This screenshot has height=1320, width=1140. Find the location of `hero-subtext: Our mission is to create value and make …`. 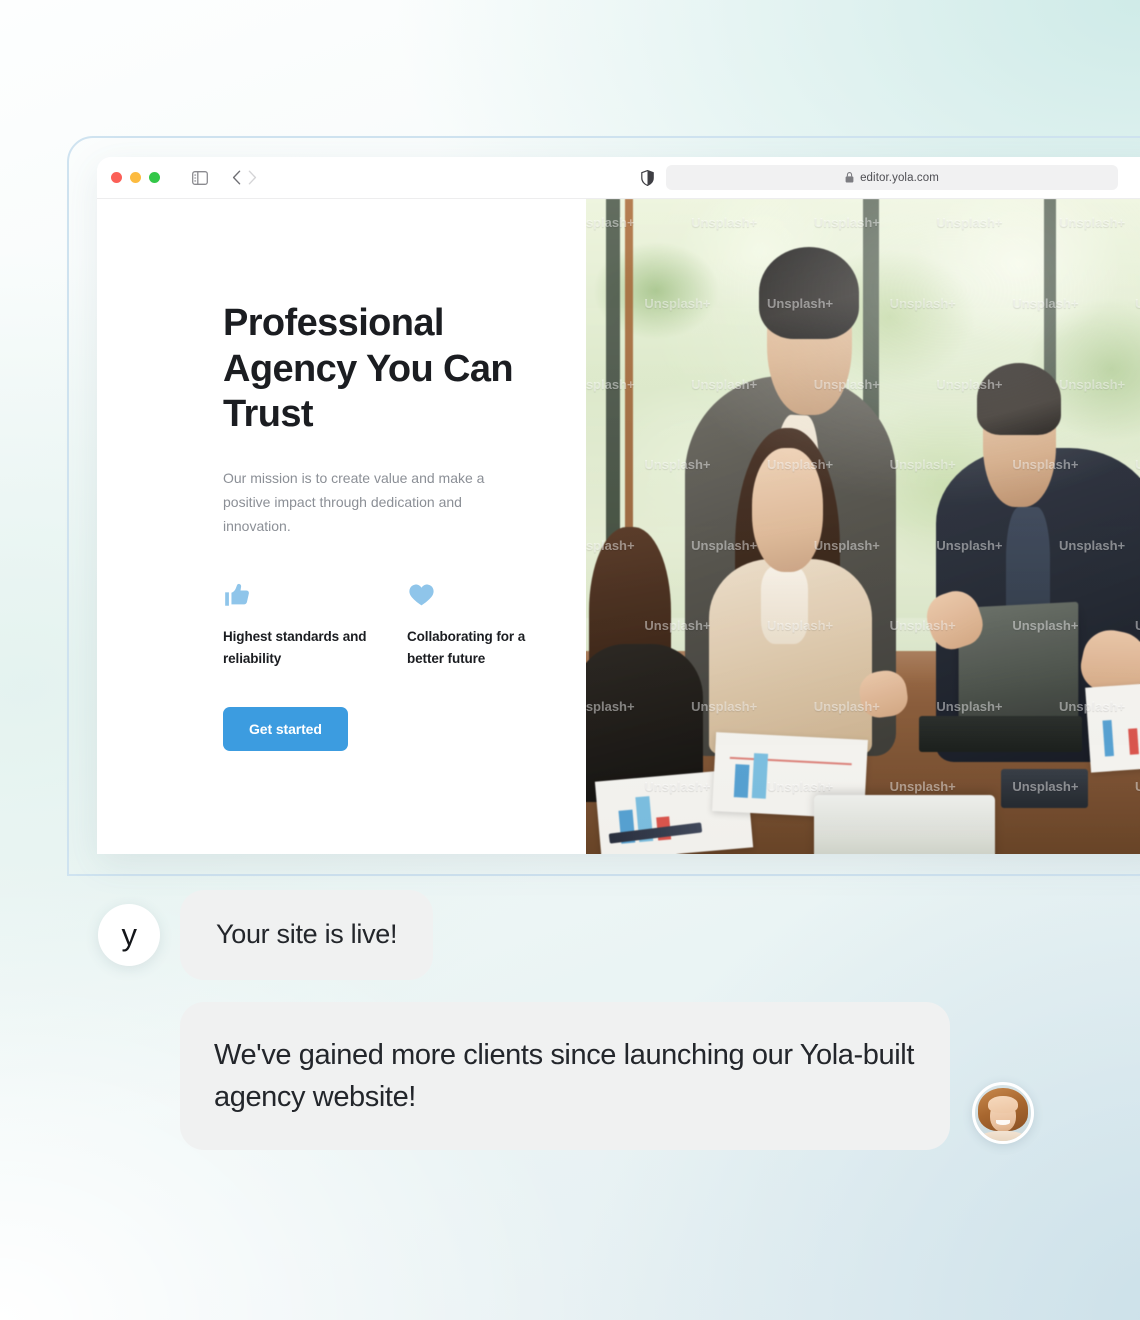

hero-subtext: Our mission is to create value and make … is located at coordinates (354, 501).